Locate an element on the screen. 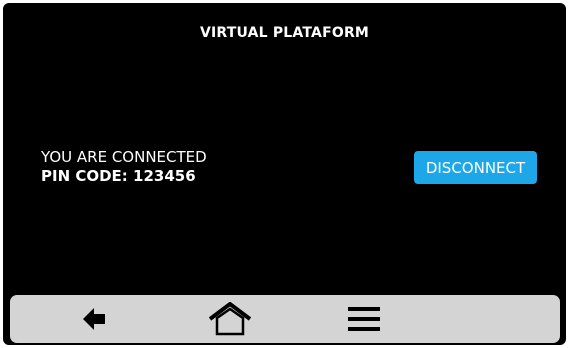  home-button is located at coordinates (230, 319).